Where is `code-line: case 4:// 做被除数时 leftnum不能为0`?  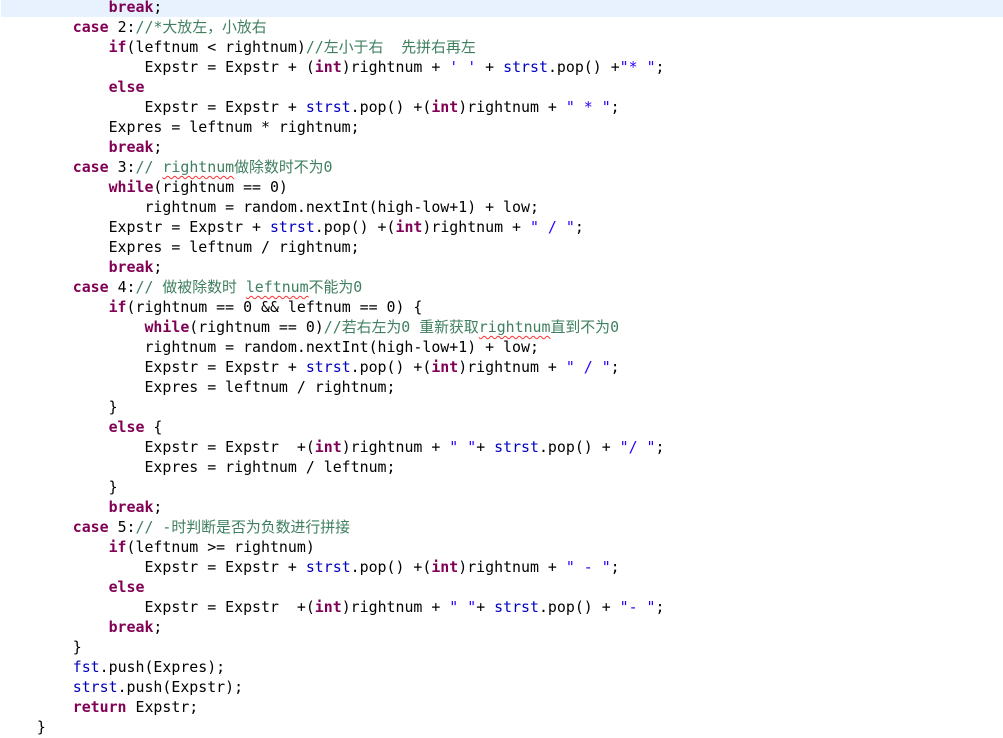 code-line: case 4:// 做被除数时 leftnum不能为0 is located at coordinates (502, 287).